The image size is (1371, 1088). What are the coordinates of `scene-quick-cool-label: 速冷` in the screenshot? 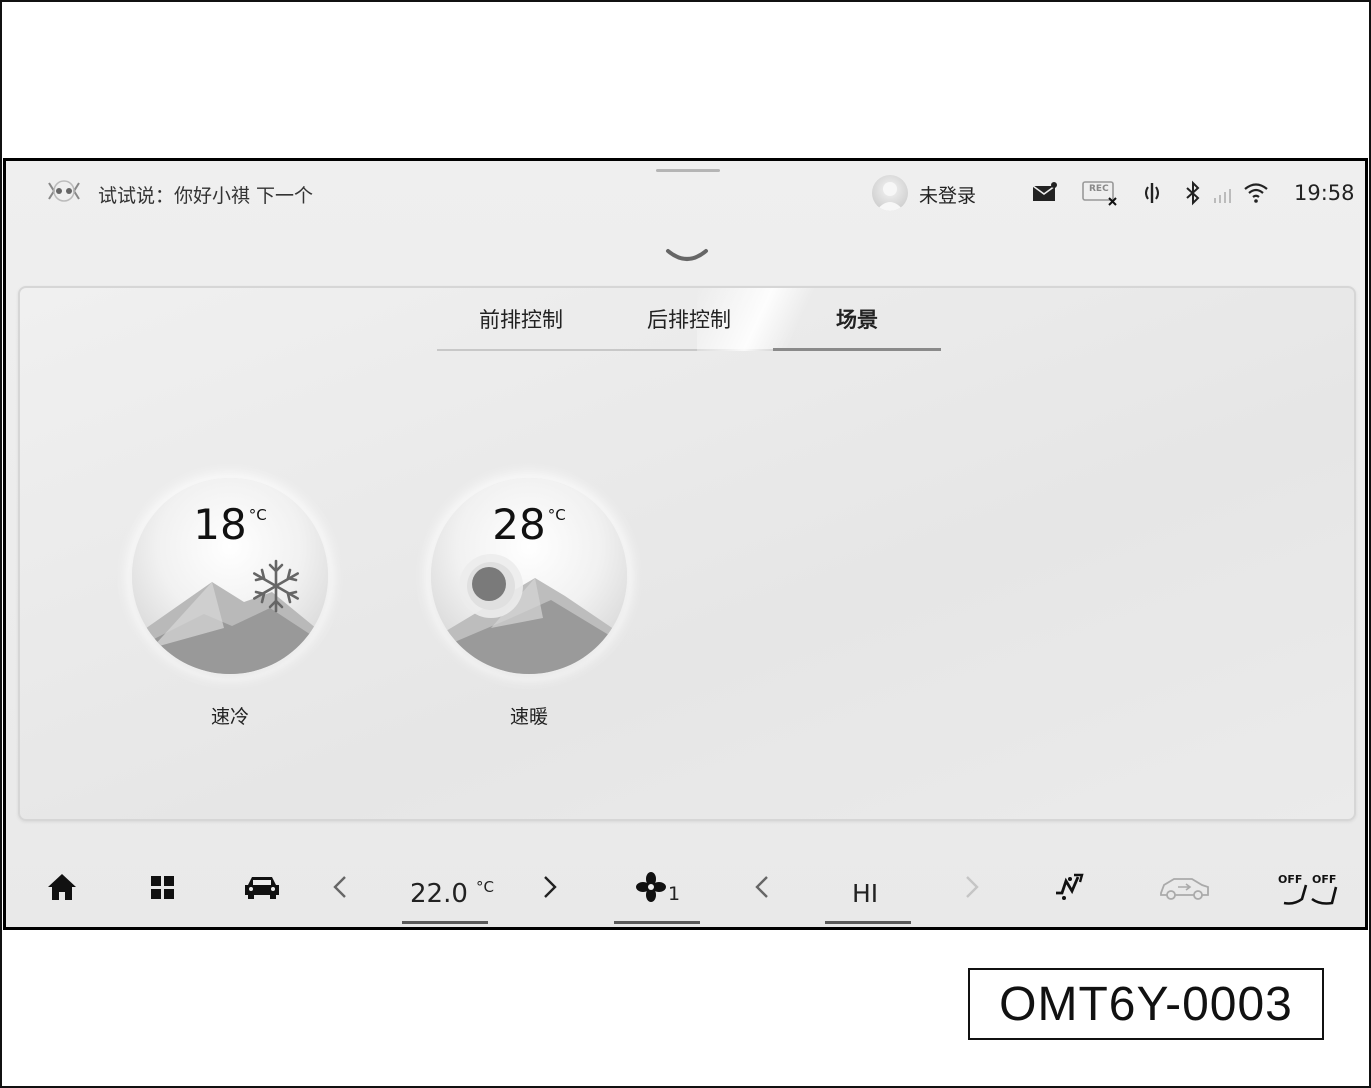 It's located at (229, 717).